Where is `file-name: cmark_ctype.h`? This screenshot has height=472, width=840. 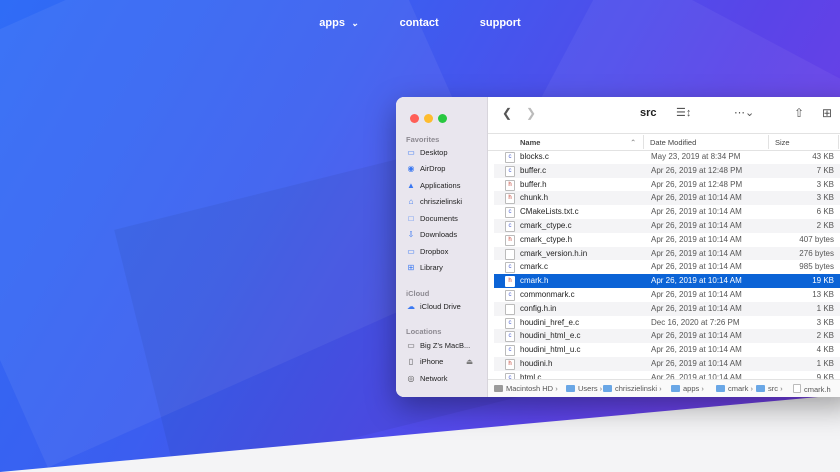 file-name: cmark_ctype.h is located at coordinates (546, 239).